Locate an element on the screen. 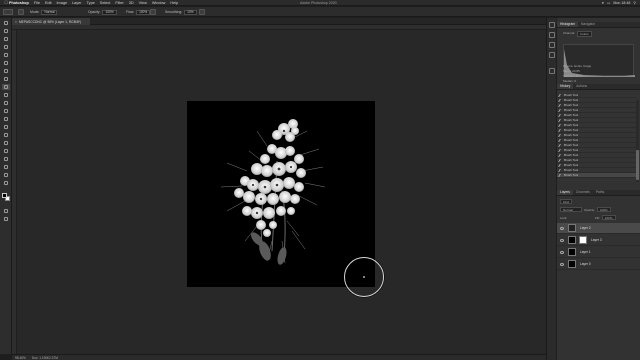 Image resolution: width=640 pixels, height=360 pixels. adjustments-panel-icon is located at coordinates (552, 45).